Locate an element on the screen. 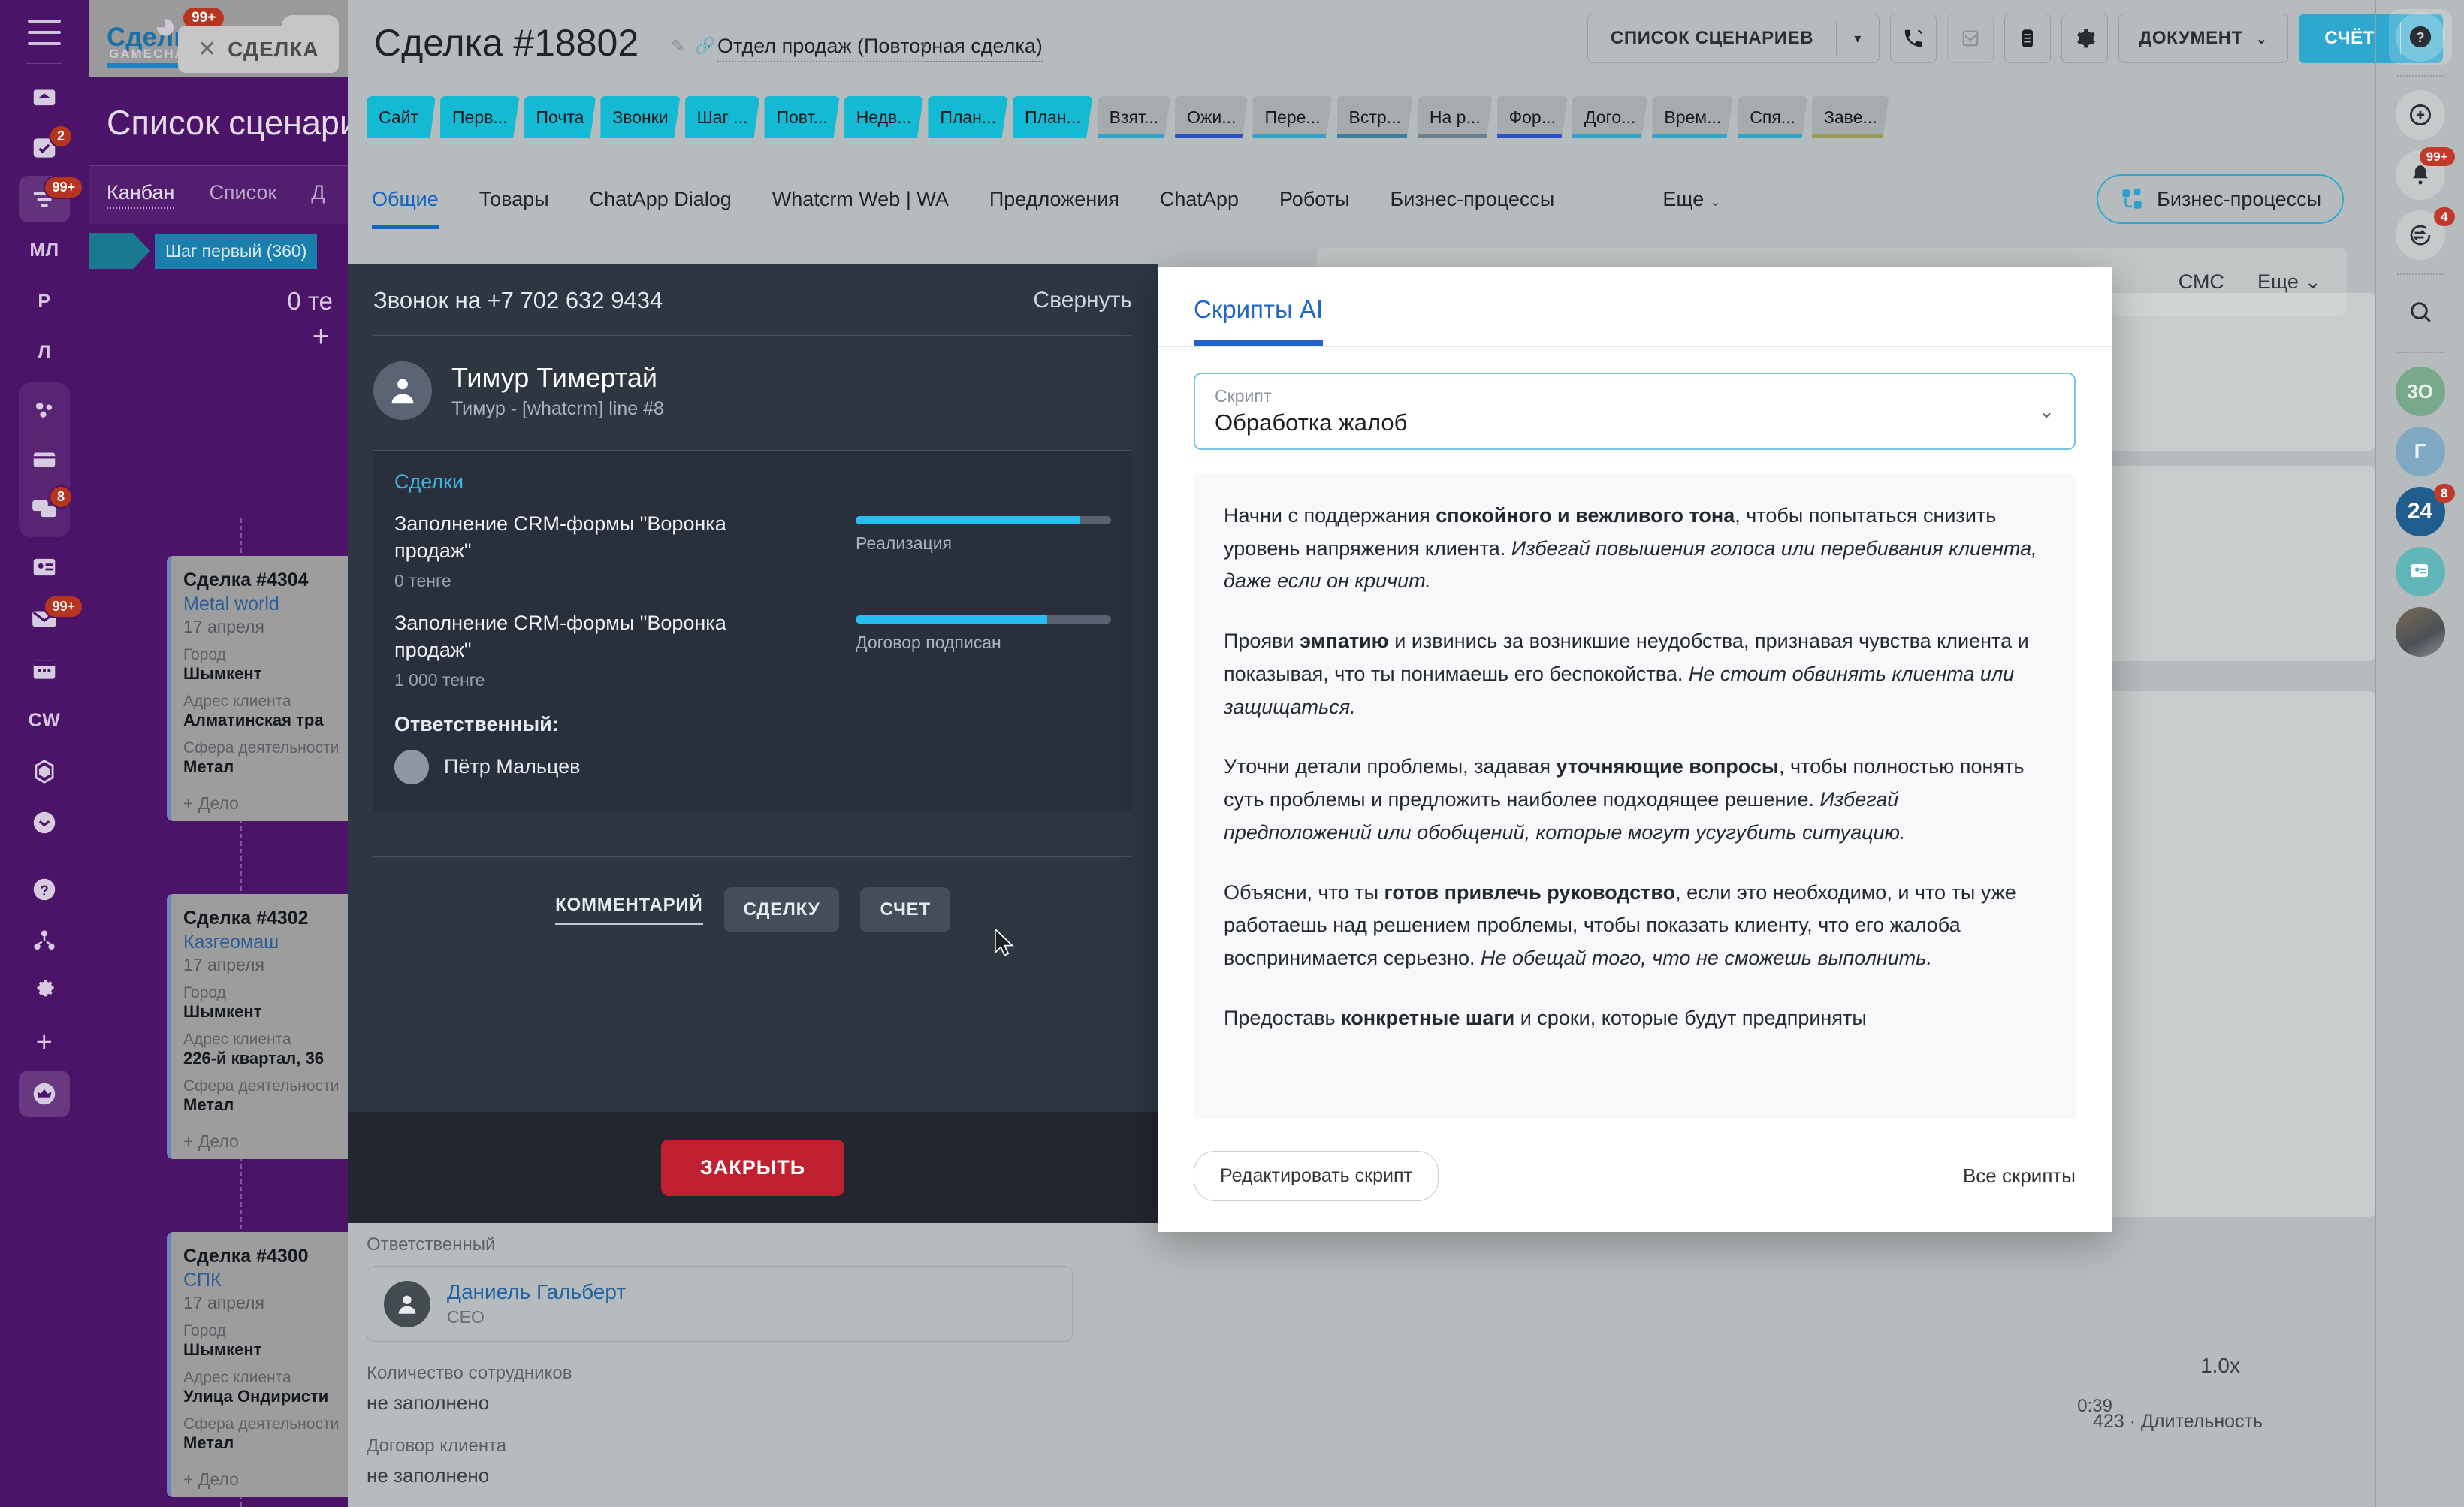 The height and width of the screenshot is (1507, 2464). toolbar-help-icon: ? is located at coordinates (2420, 37).